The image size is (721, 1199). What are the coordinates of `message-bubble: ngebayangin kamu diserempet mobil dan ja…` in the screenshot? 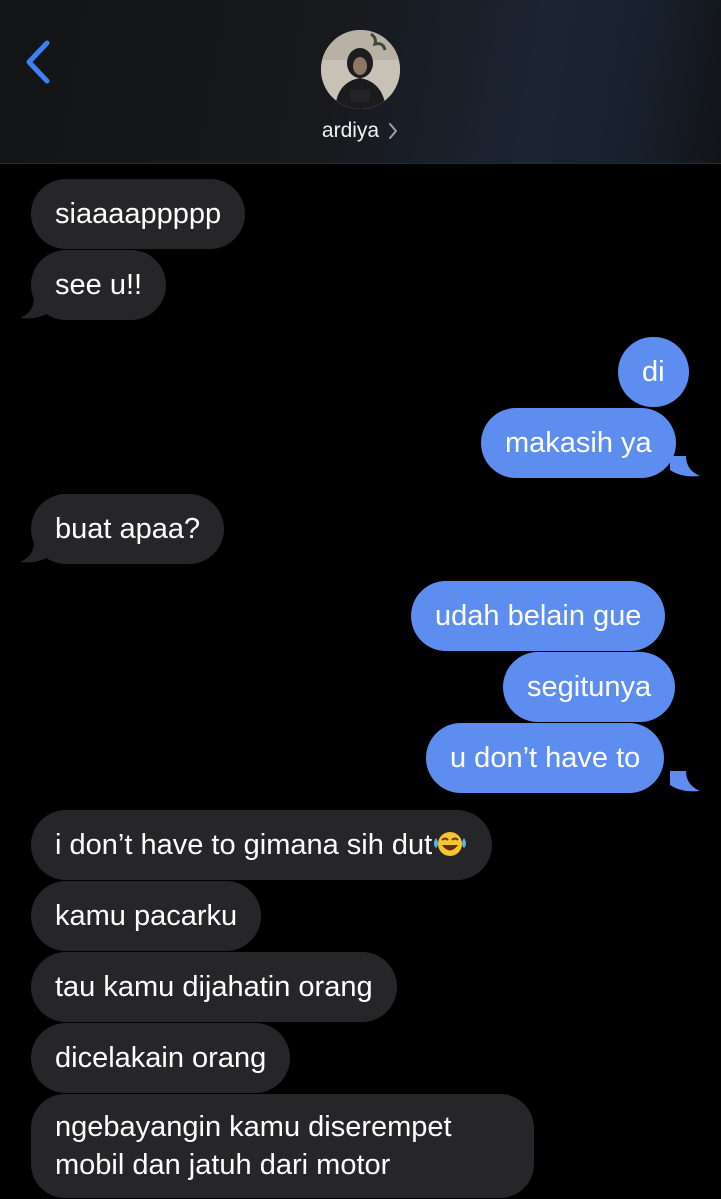 It's located at (282, 1146).